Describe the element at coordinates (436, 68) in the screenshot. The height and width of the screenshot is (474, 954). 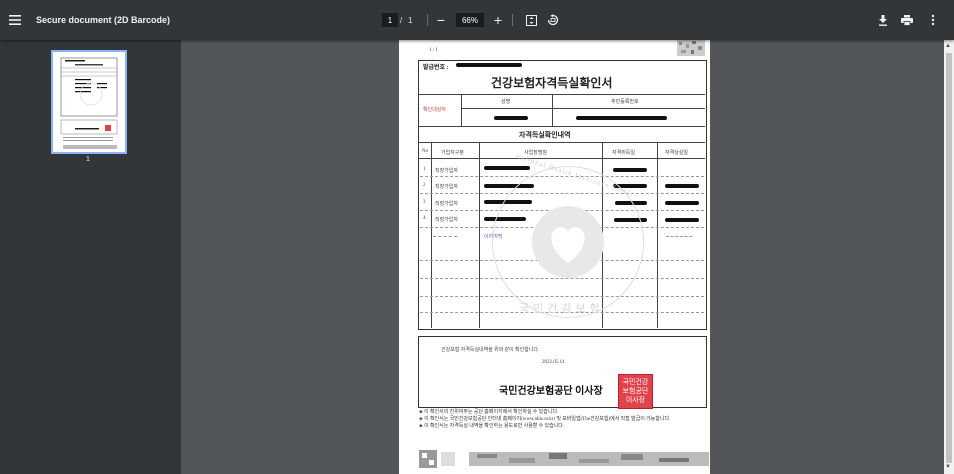
I see `issue-number-label: 발급번호 :` at that location.